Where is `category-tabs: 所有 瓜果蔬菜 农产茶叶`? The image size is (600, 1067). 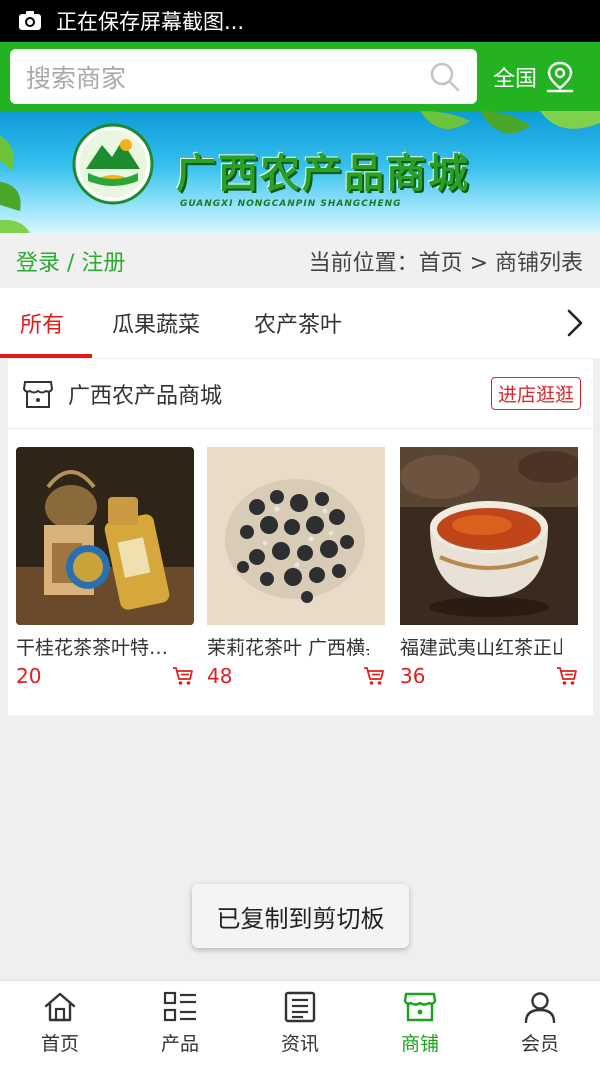
category-tabs: 所有 瓜果蔬菜 农产茶叶 is located at coordinates (300, 323).